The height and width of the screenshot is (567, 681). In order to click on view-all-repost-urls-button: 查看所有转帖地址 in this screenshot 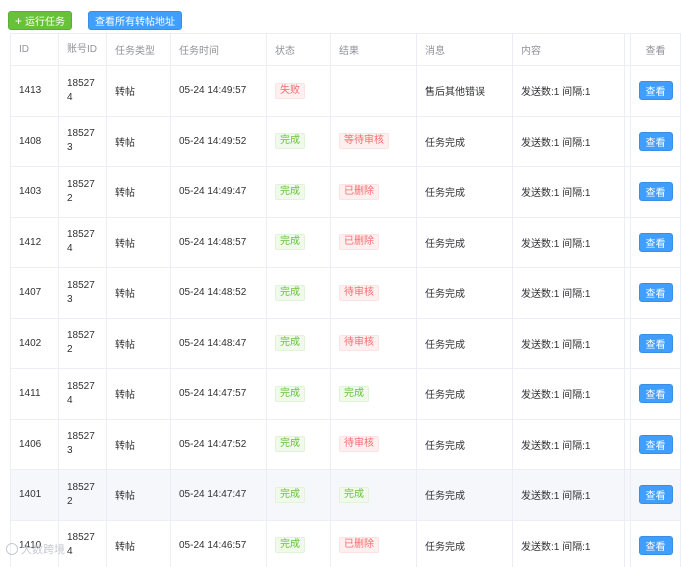, I will do `click(135, 20)`.